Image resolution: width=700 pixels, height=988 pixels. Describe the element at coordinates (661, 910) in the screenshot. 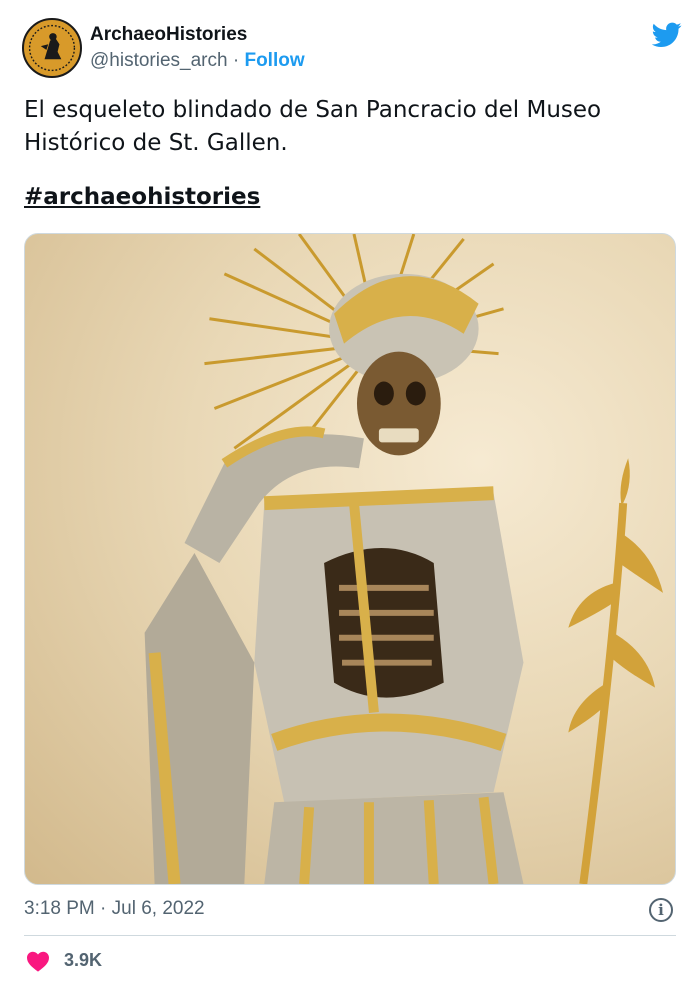

I see `info-icon: i` at that location.